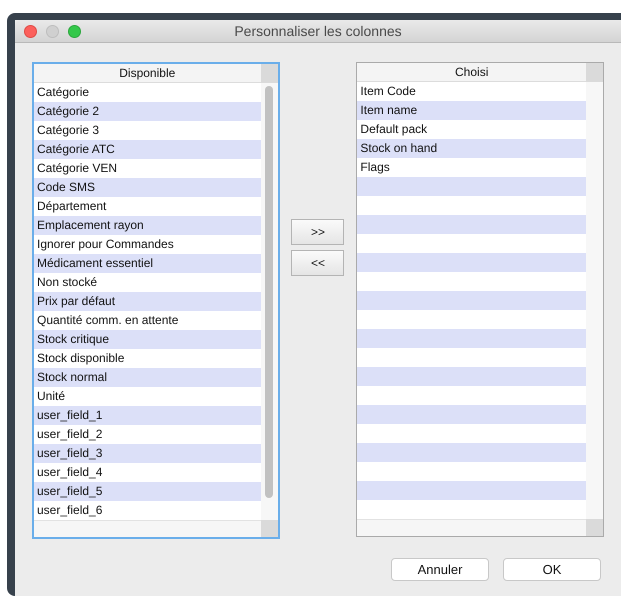 This screenshot has width=621, height=596. What do you see at coordinates (147, 225) in the screenshot?
I see `list-item: Emplacement rayon` at bounding box center [147, 225].